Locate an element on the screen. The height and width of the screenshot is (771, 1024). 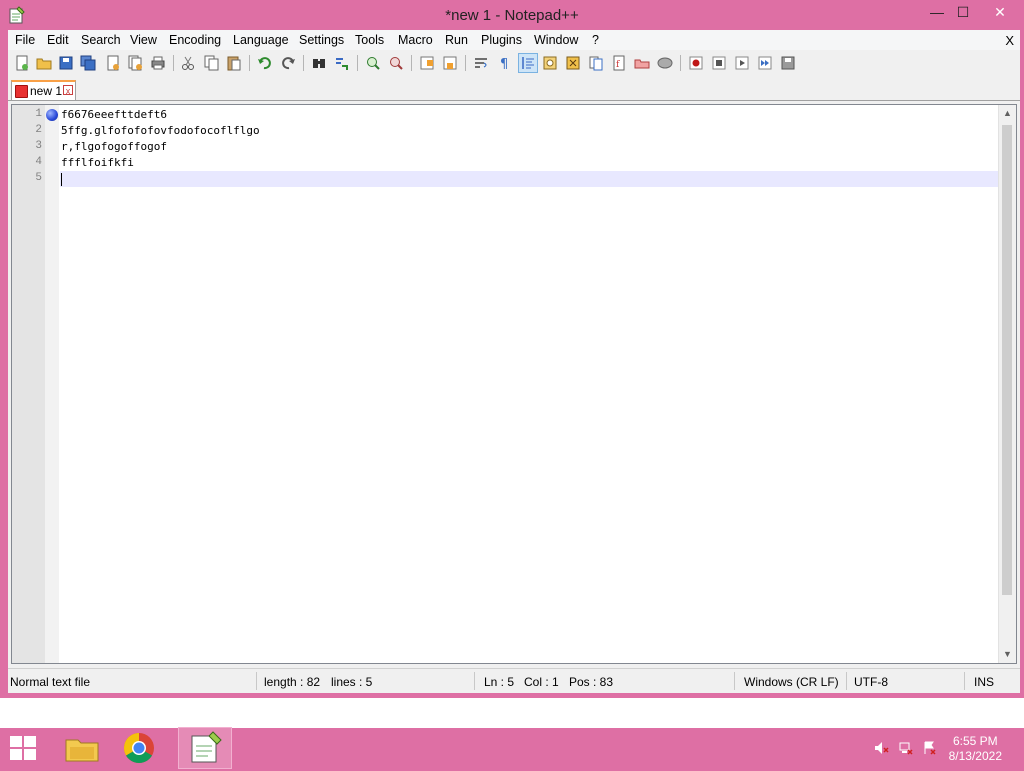
editor-line: 3 r,flgofogoffogof is located at coordinates (507, 147).